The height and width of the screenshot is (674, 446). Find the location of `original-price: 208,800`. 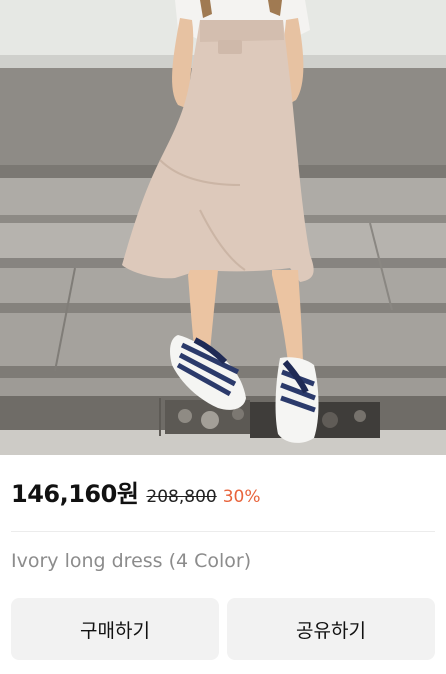

original-price: 208,800 is located at coordinates (181, 497).